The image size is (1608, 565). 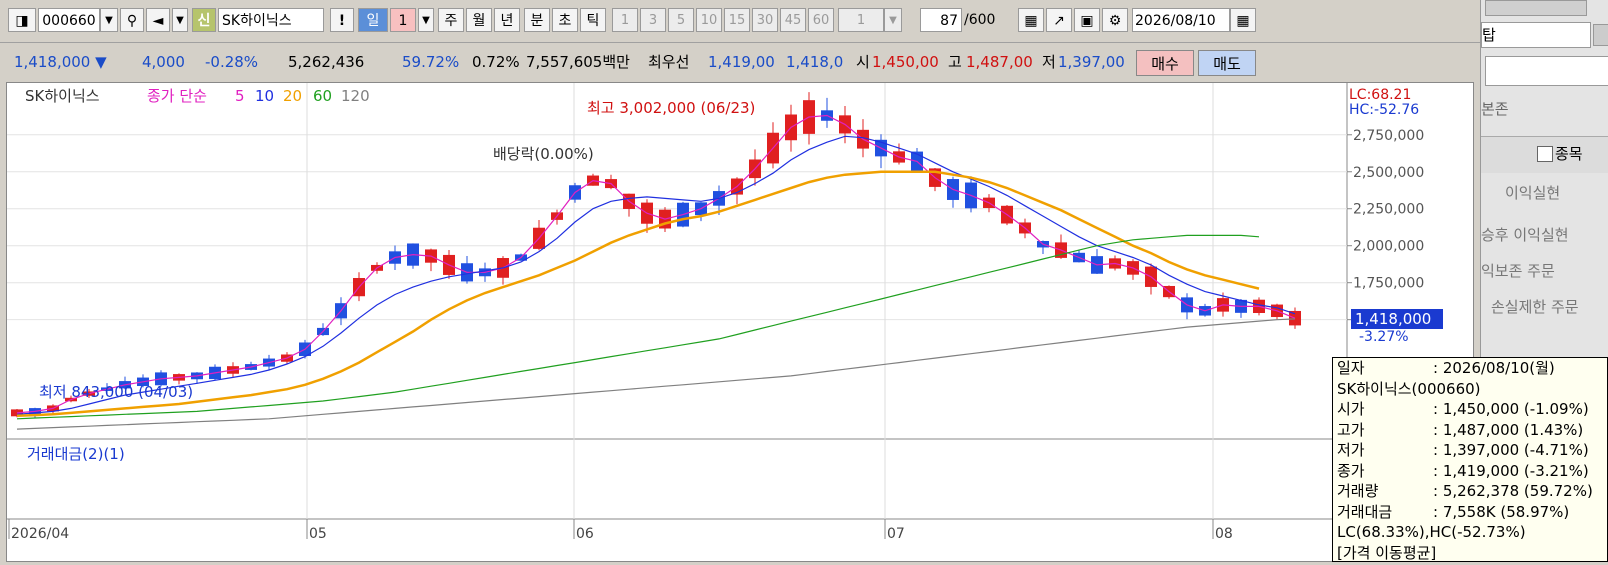 I want to click on tooltip-row-value: : 2026/08/10(월), so click(x=1494, y=368).